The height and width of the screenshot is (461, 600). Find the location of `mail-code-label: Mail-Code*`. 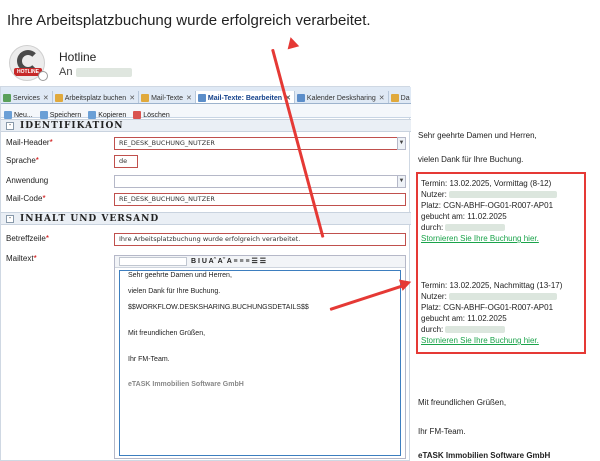

mail-code-label: Mail-Code* is located at coordinates (26, 198).